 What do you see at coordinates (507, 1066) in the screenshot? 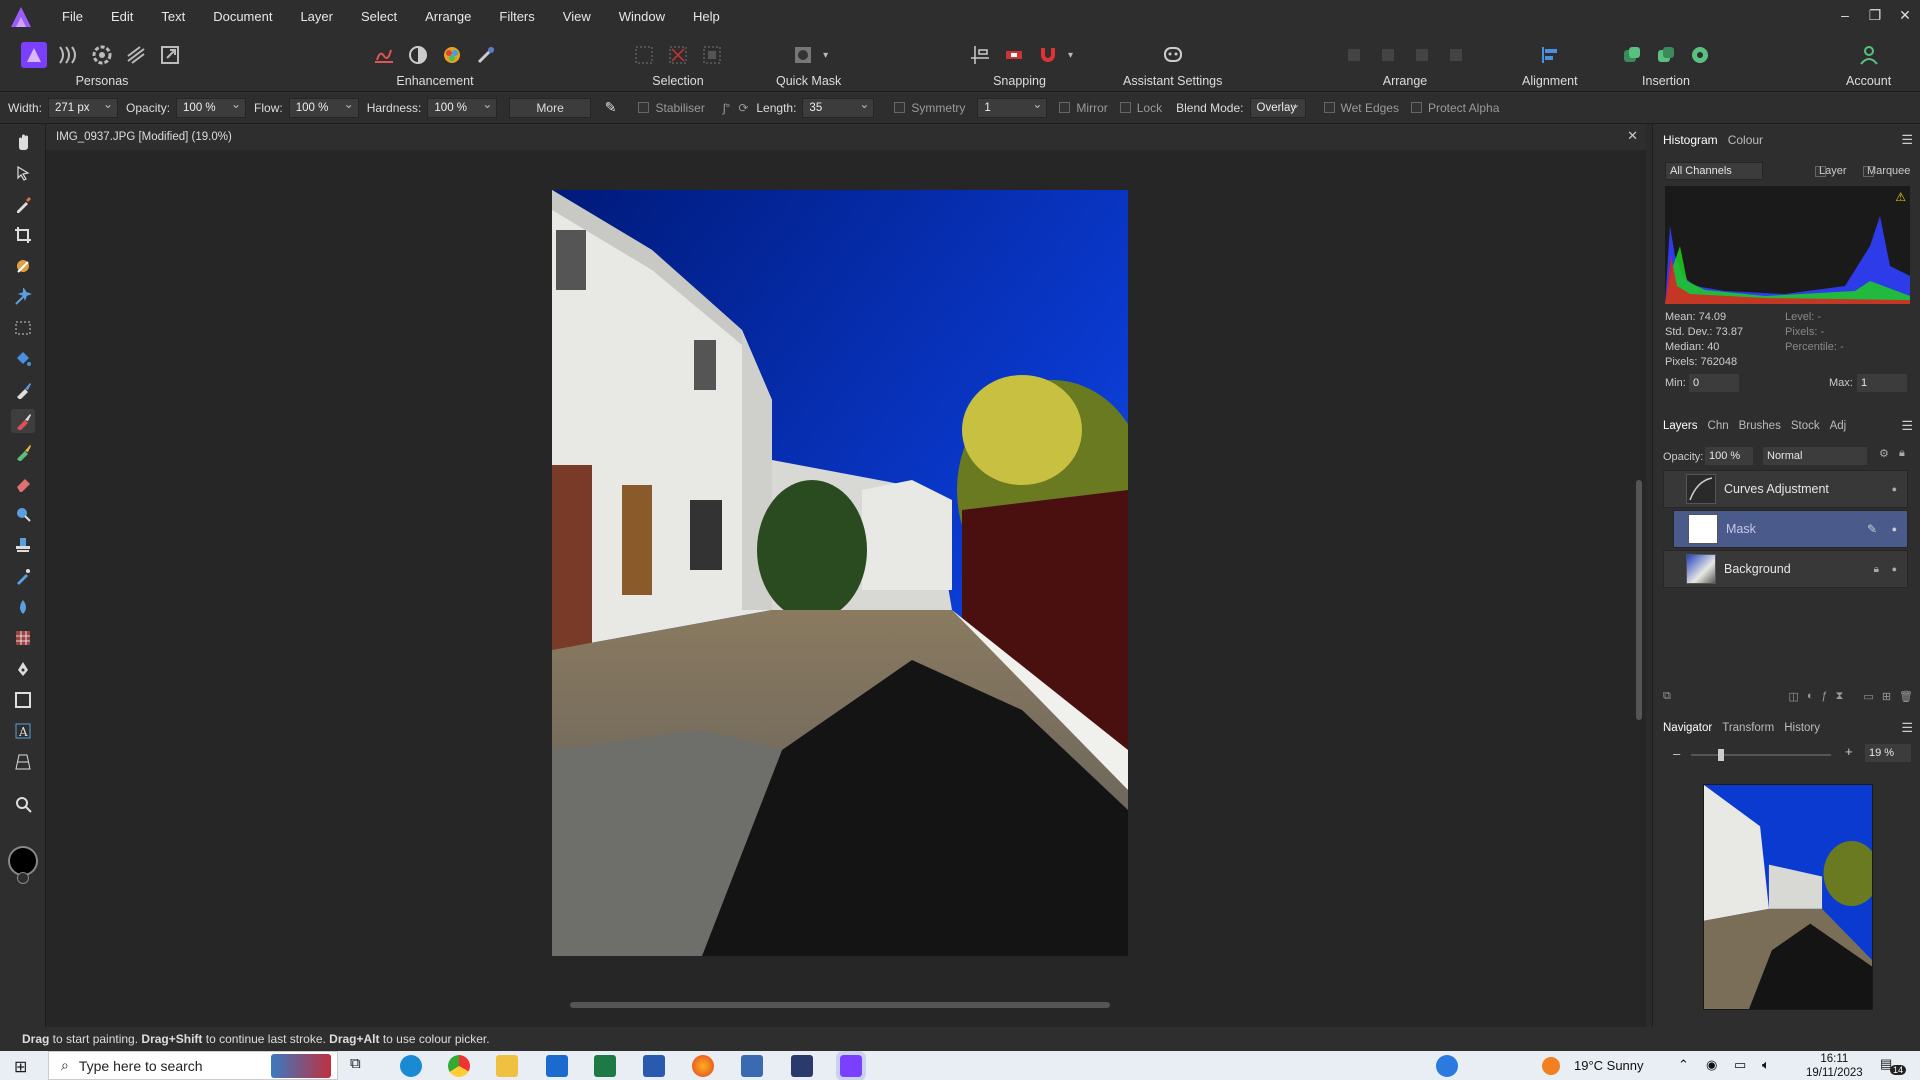
I see `file-explorer-icon` at bounding box center [507, 1066].